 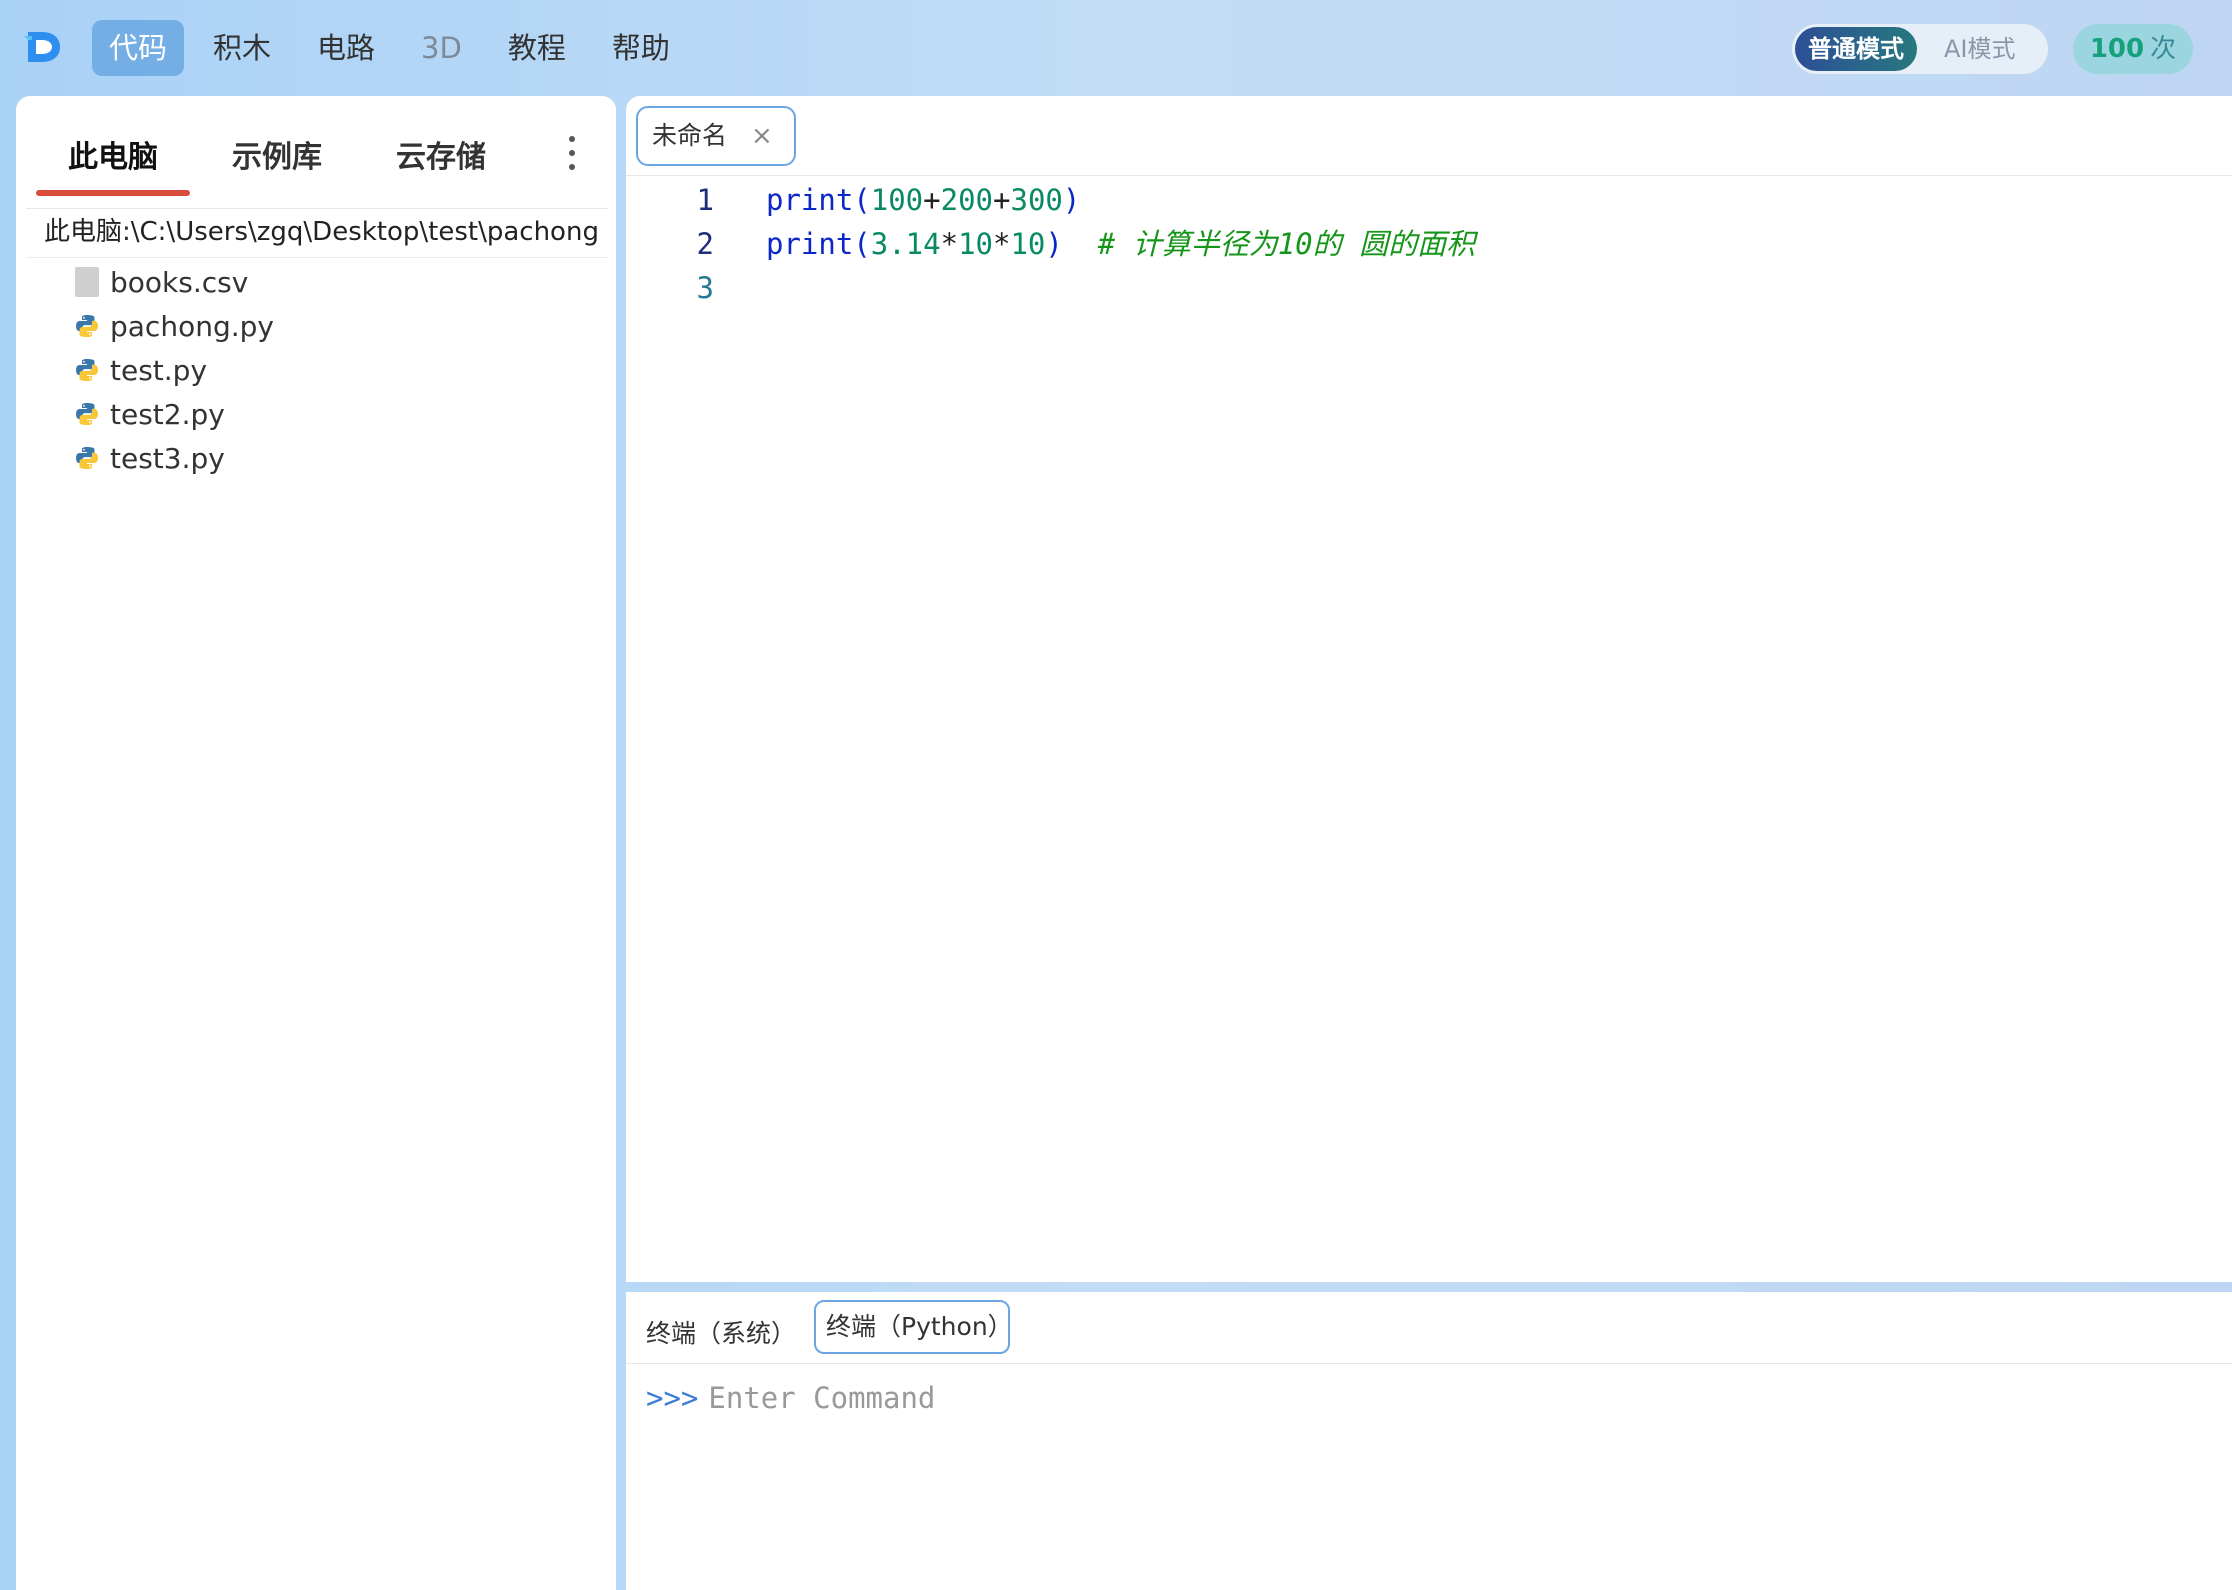 I want to click on code-line: 3, so click(x=1429, y=288).